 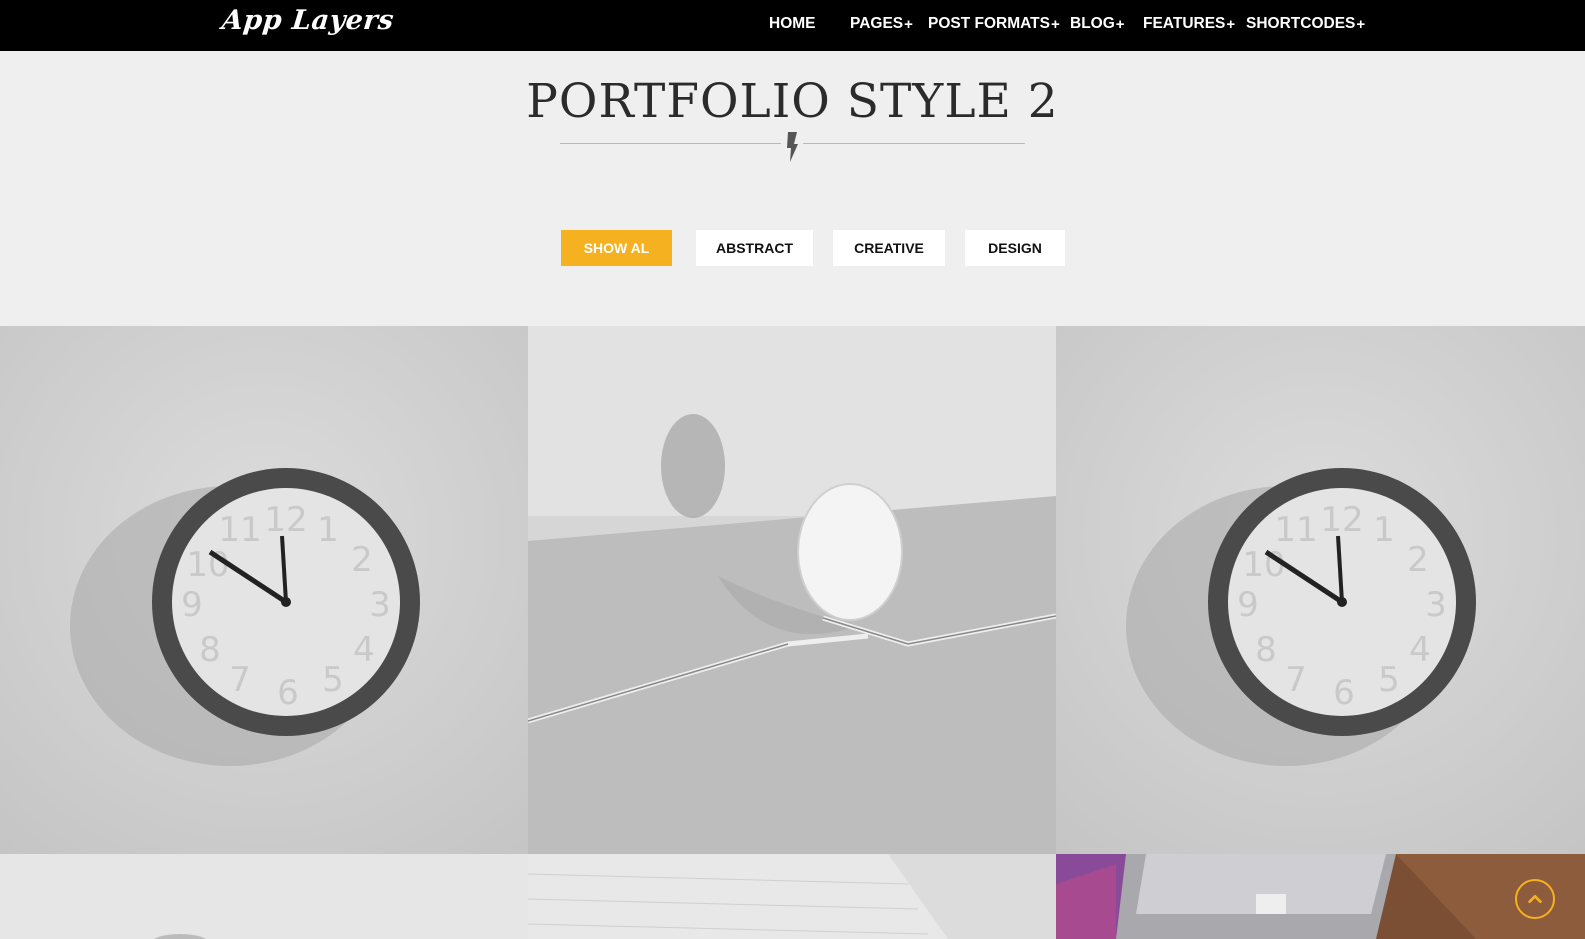 I want to click on chevron-up-icon, so click(x=1535, y=899).